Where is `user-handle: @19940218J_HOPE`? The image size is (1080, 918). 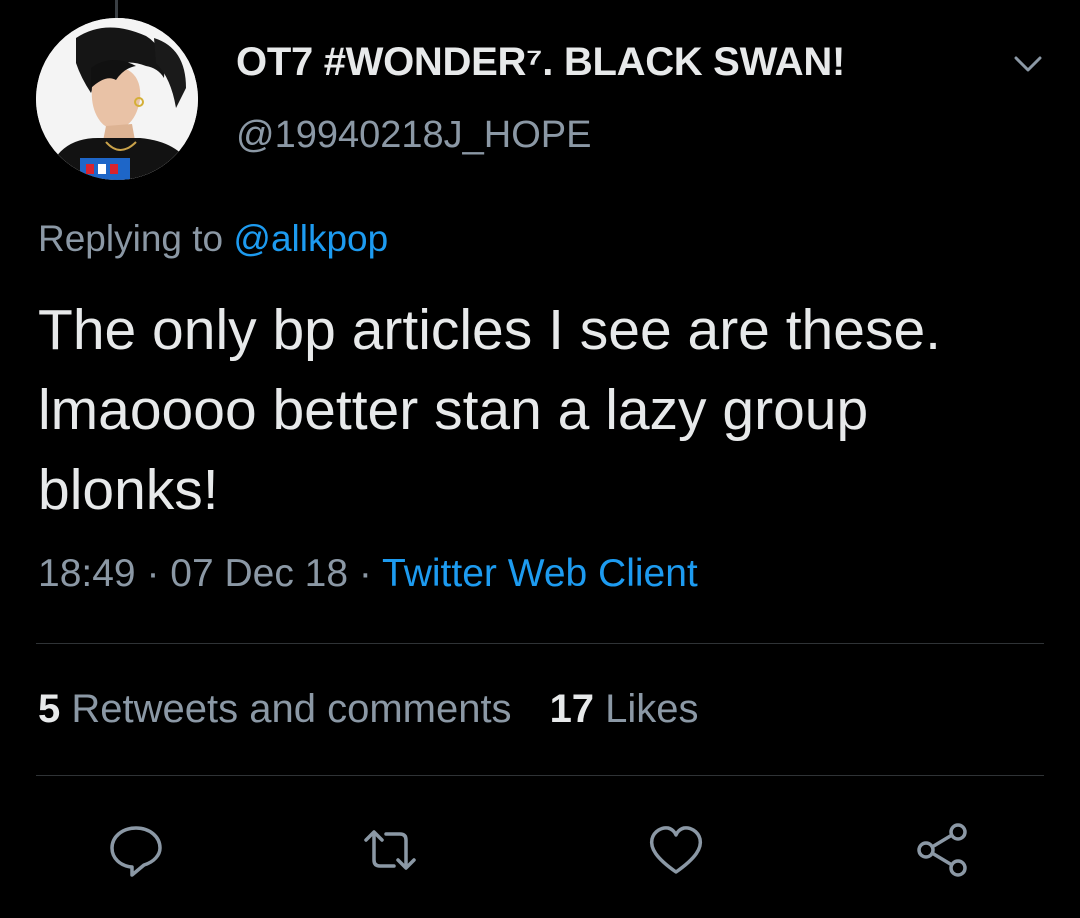 user-handle: @19940218J_HOPE is located at coordinates (413, 135).